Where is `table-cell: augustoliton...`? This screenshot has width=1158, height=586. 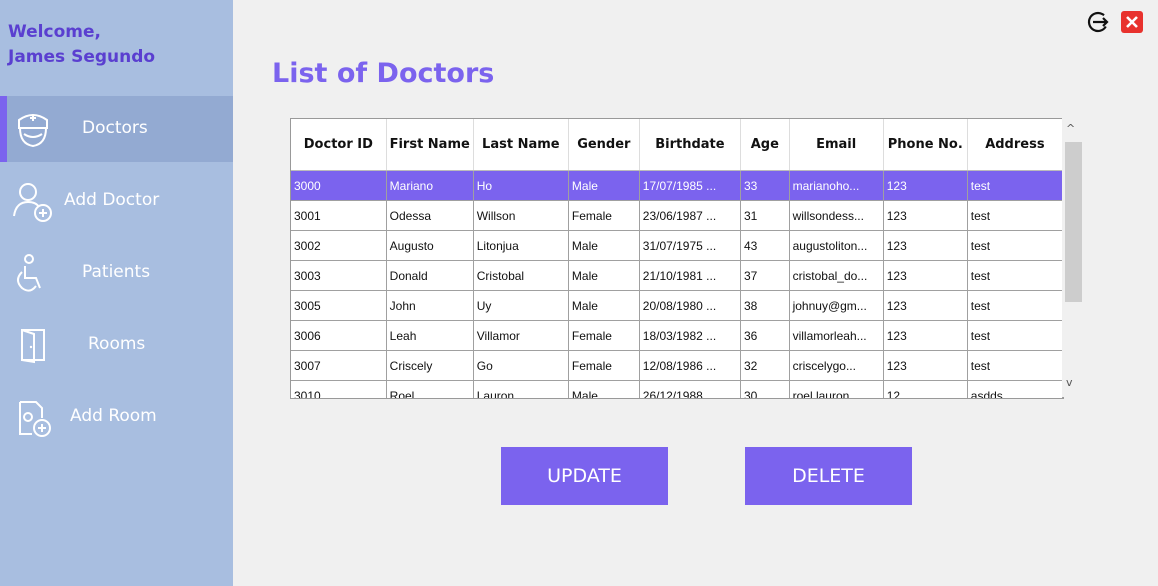
table-cell: augustoliton... is located at coordinates (836, 245).